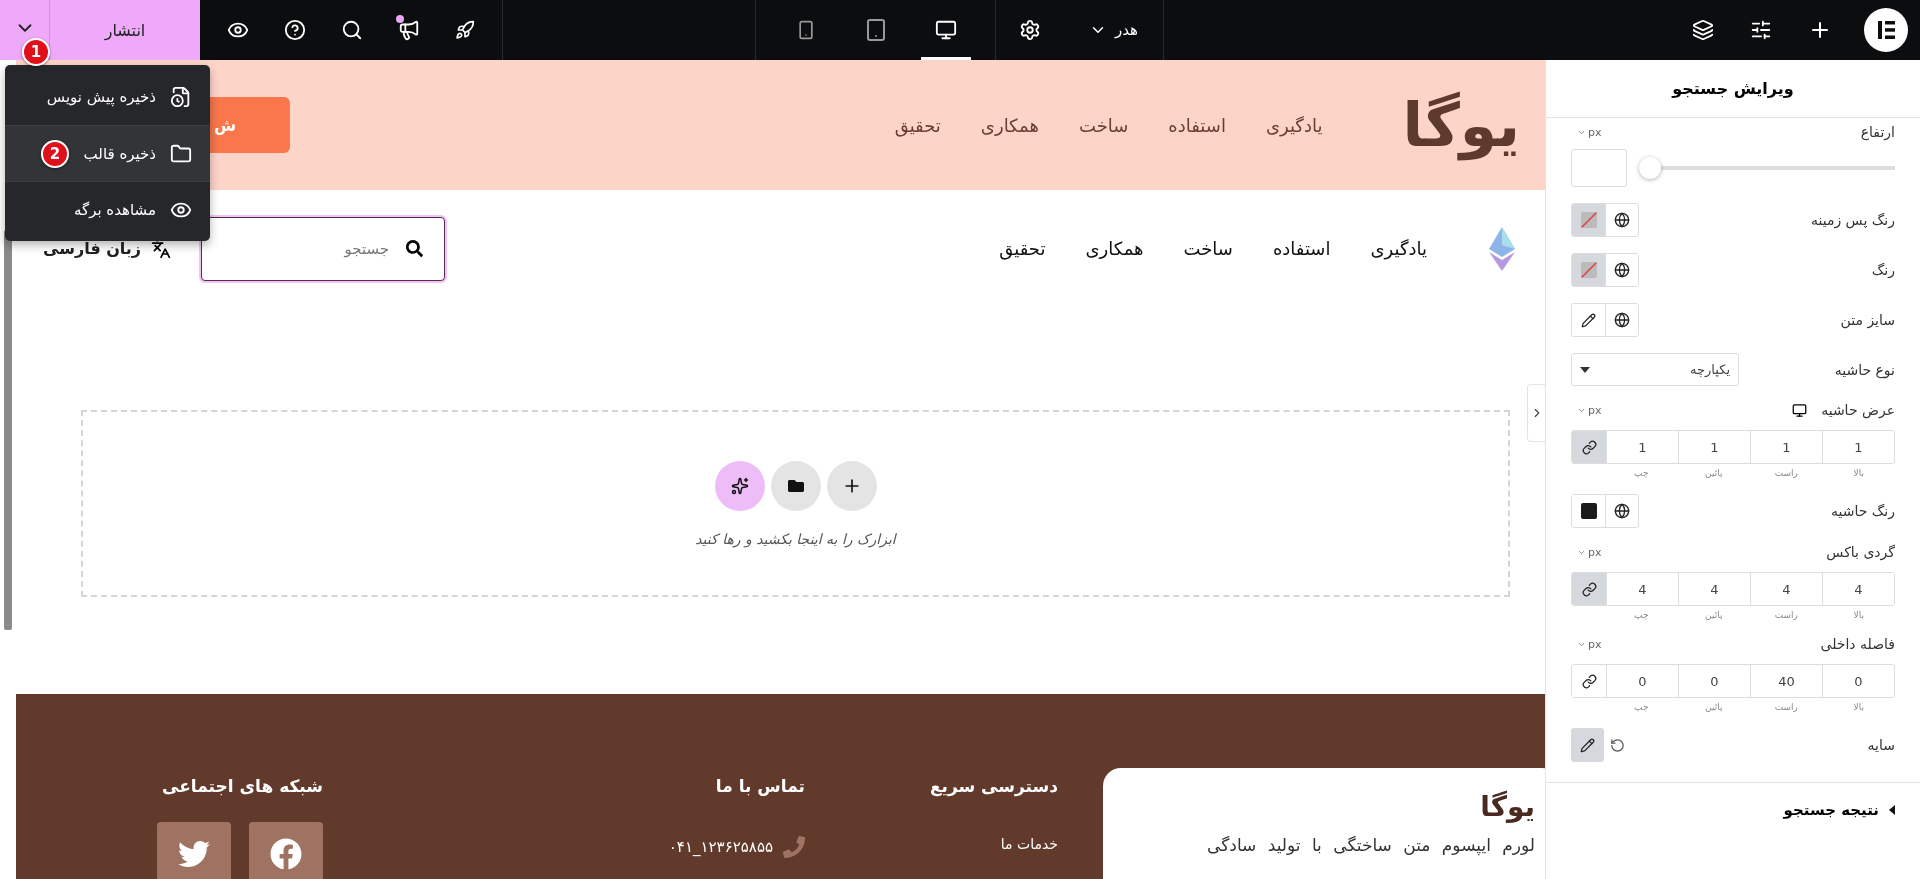 Image resolution: width=1920 pixels, height=879 pixels. Describe the element at coordinates (408, 30) in the screenshot. I see `megaphone-icon` at that location.